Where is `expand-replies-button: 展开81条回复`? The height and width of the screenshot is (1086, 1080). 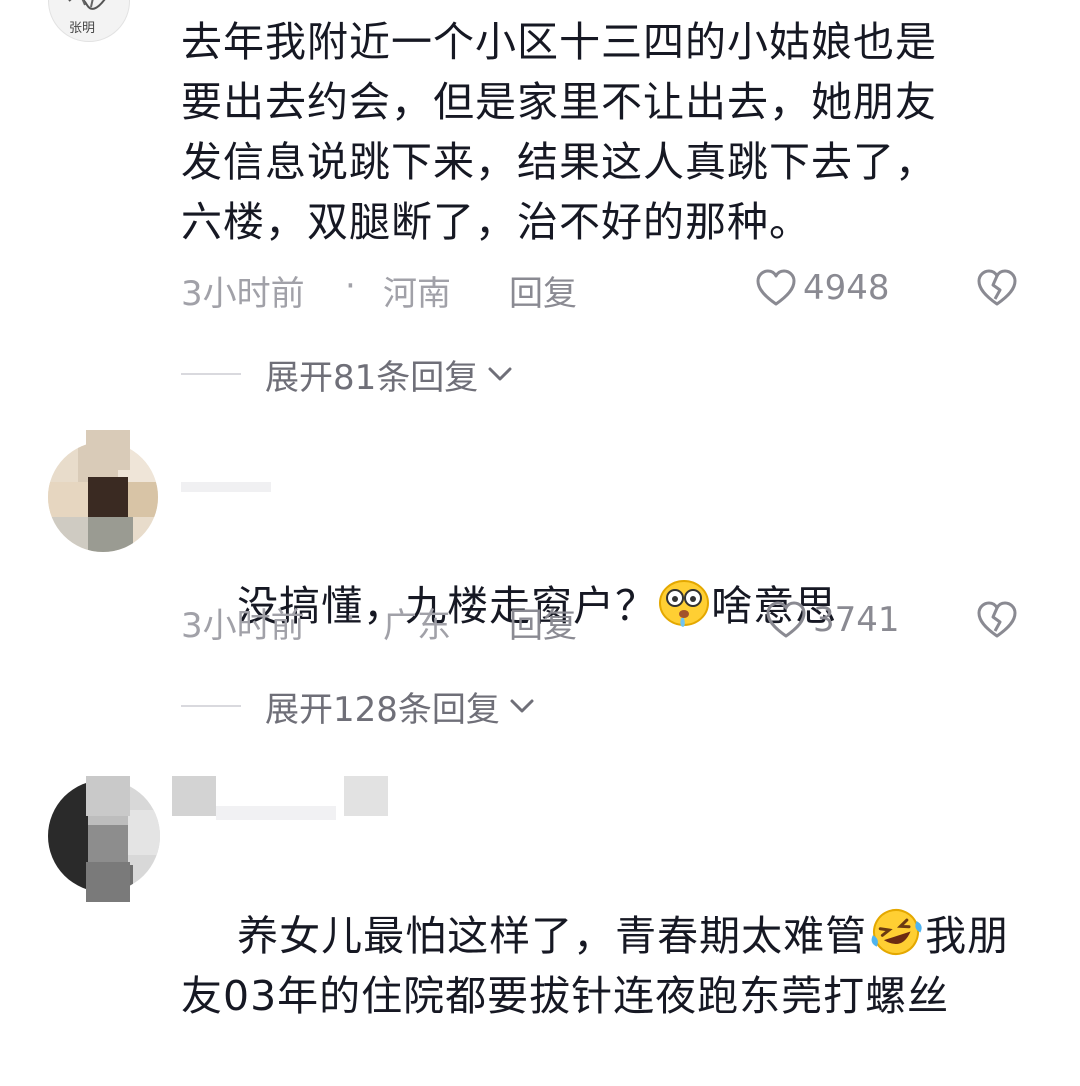
expand-replies-button: 展开81条回复 is located at coordinates (347, 375).